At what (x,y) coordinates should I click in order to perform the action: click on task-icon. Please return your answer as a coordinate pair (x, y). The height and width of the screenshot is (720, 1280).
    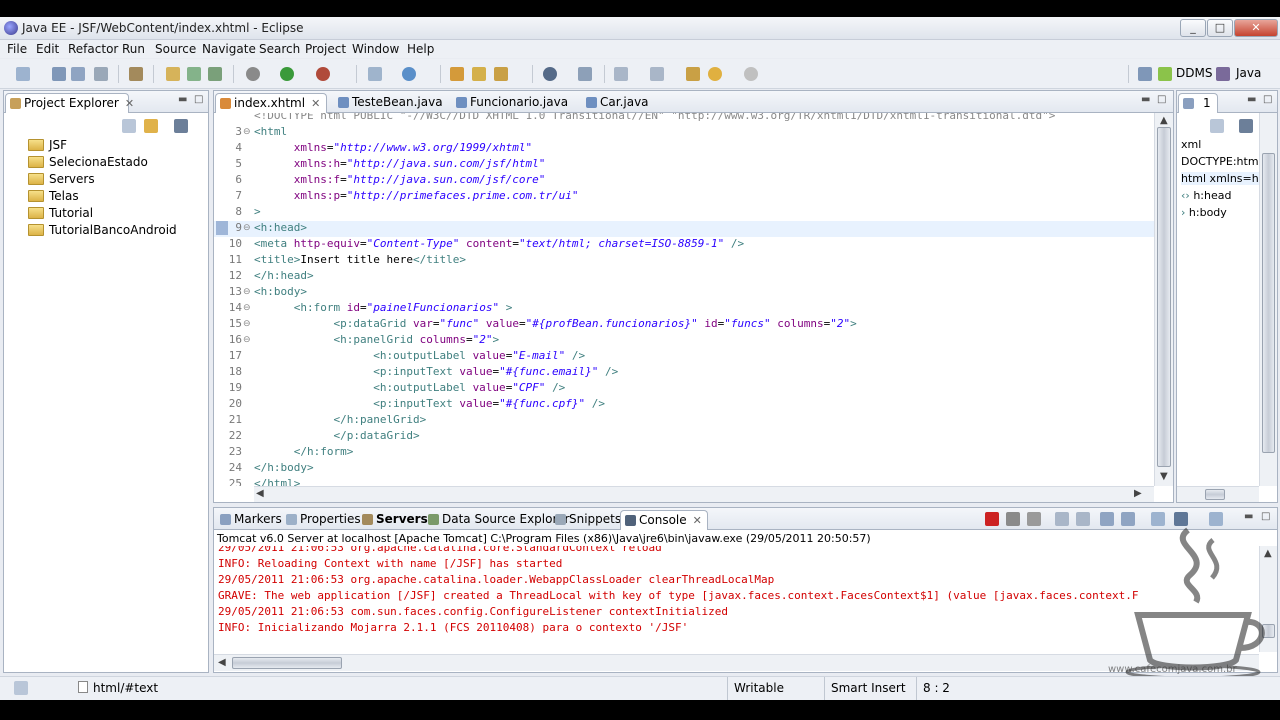
    Looking at the image, I should click on (215, 74).